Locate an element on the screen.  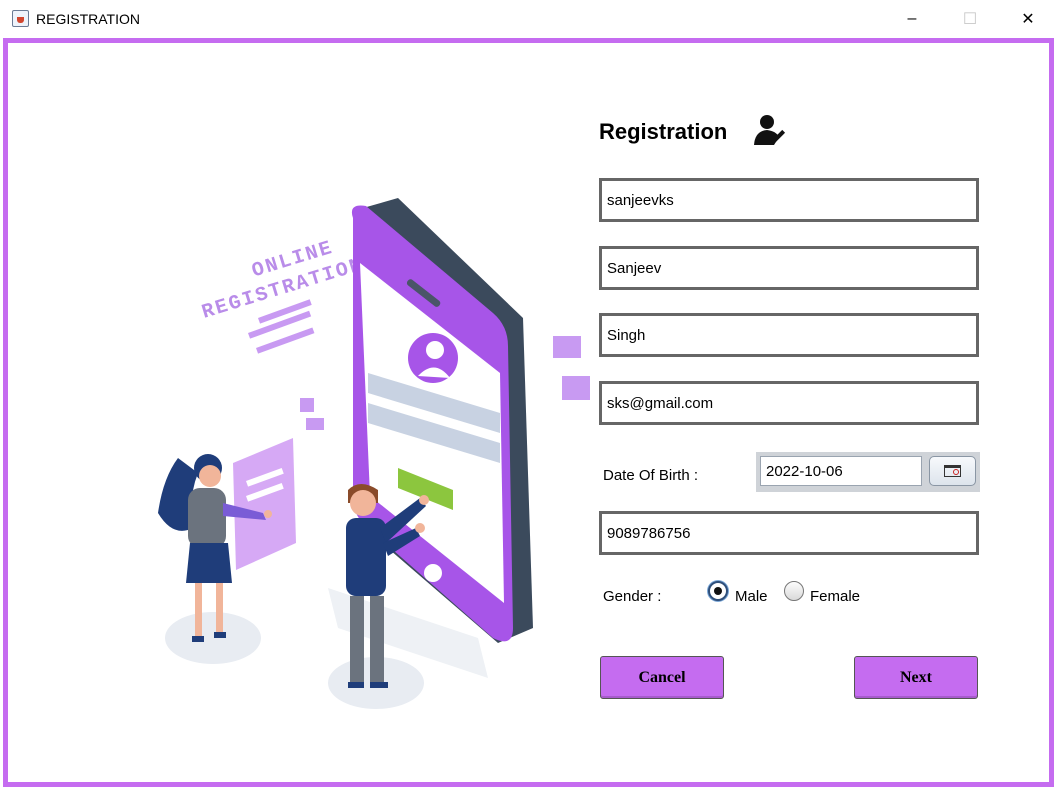
left-form-card is located at coordinates (264, 504).